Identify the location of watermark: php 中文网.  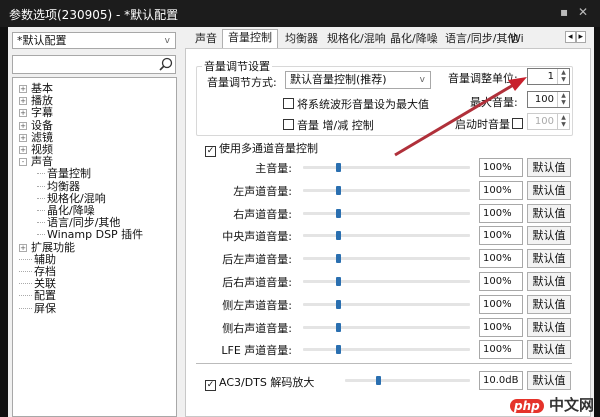
(552, 404).